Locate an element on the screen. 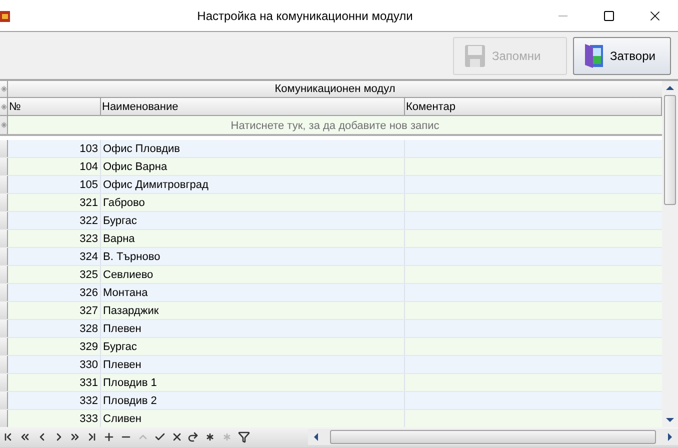 The width and height of the screenshot is (678, 447). table-cell: 322 is located at coordinates (54, 220).